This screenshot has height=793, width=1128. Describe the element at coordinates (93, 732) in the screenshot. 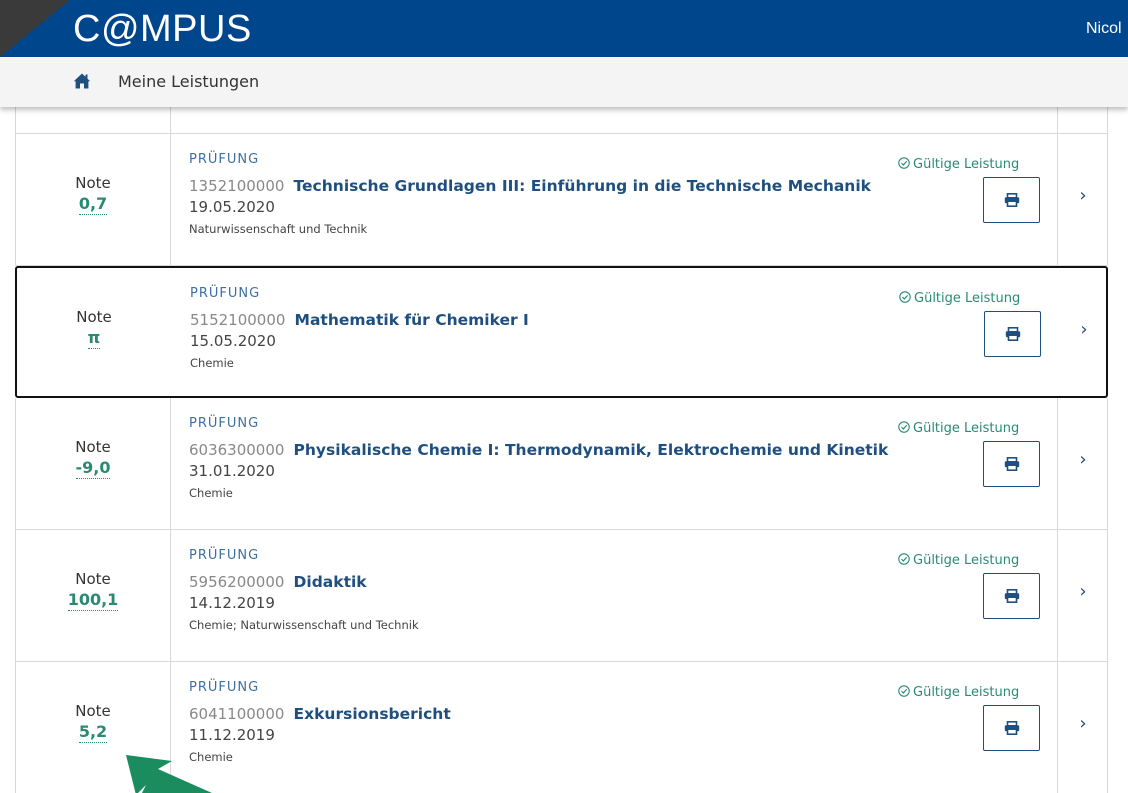

I see `grade-value: 5,2` at that location.